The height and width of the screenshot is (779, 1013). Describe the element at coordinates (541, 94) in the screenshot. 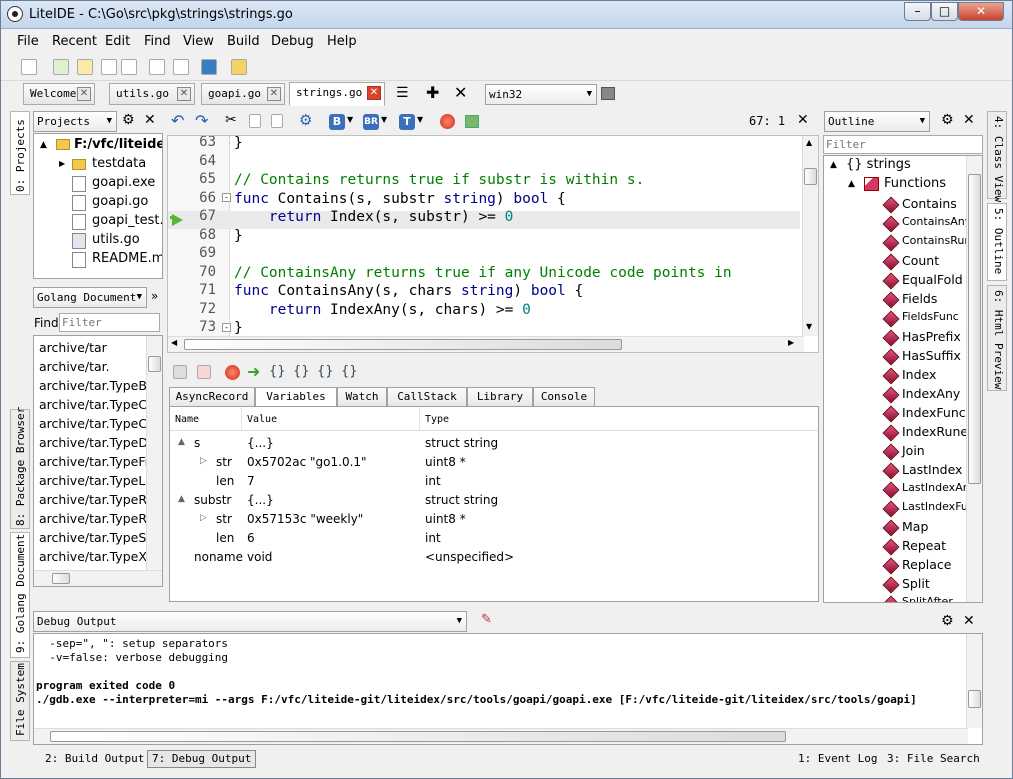

I see `environment-select: win32 ▼` at that location.